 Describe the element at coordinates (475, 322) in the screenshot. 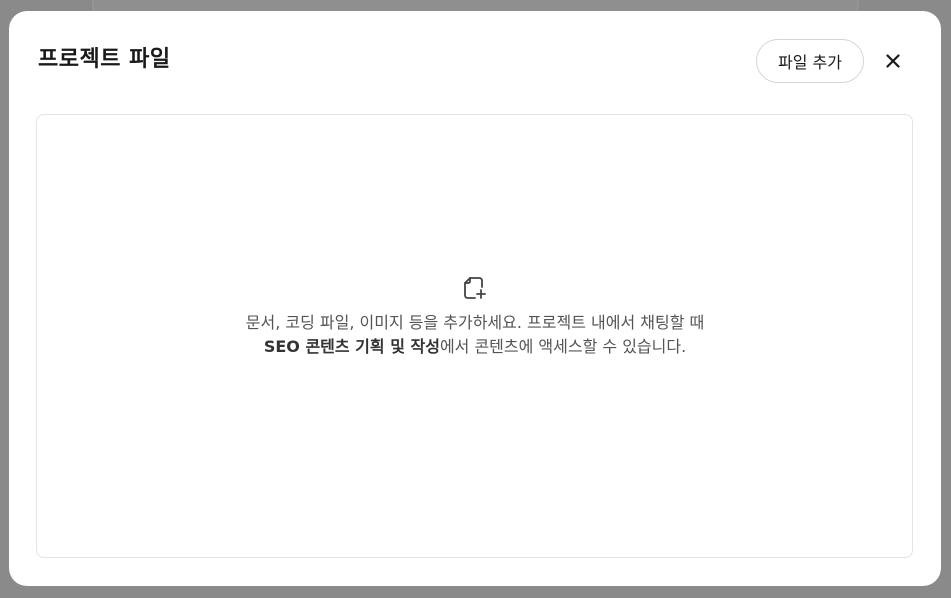

I see `empty-state-text-before: 문서, 코딩 파일, 이미지 등을 추가하세요. 프로젝트 내에서 채팅할 때` at that location.